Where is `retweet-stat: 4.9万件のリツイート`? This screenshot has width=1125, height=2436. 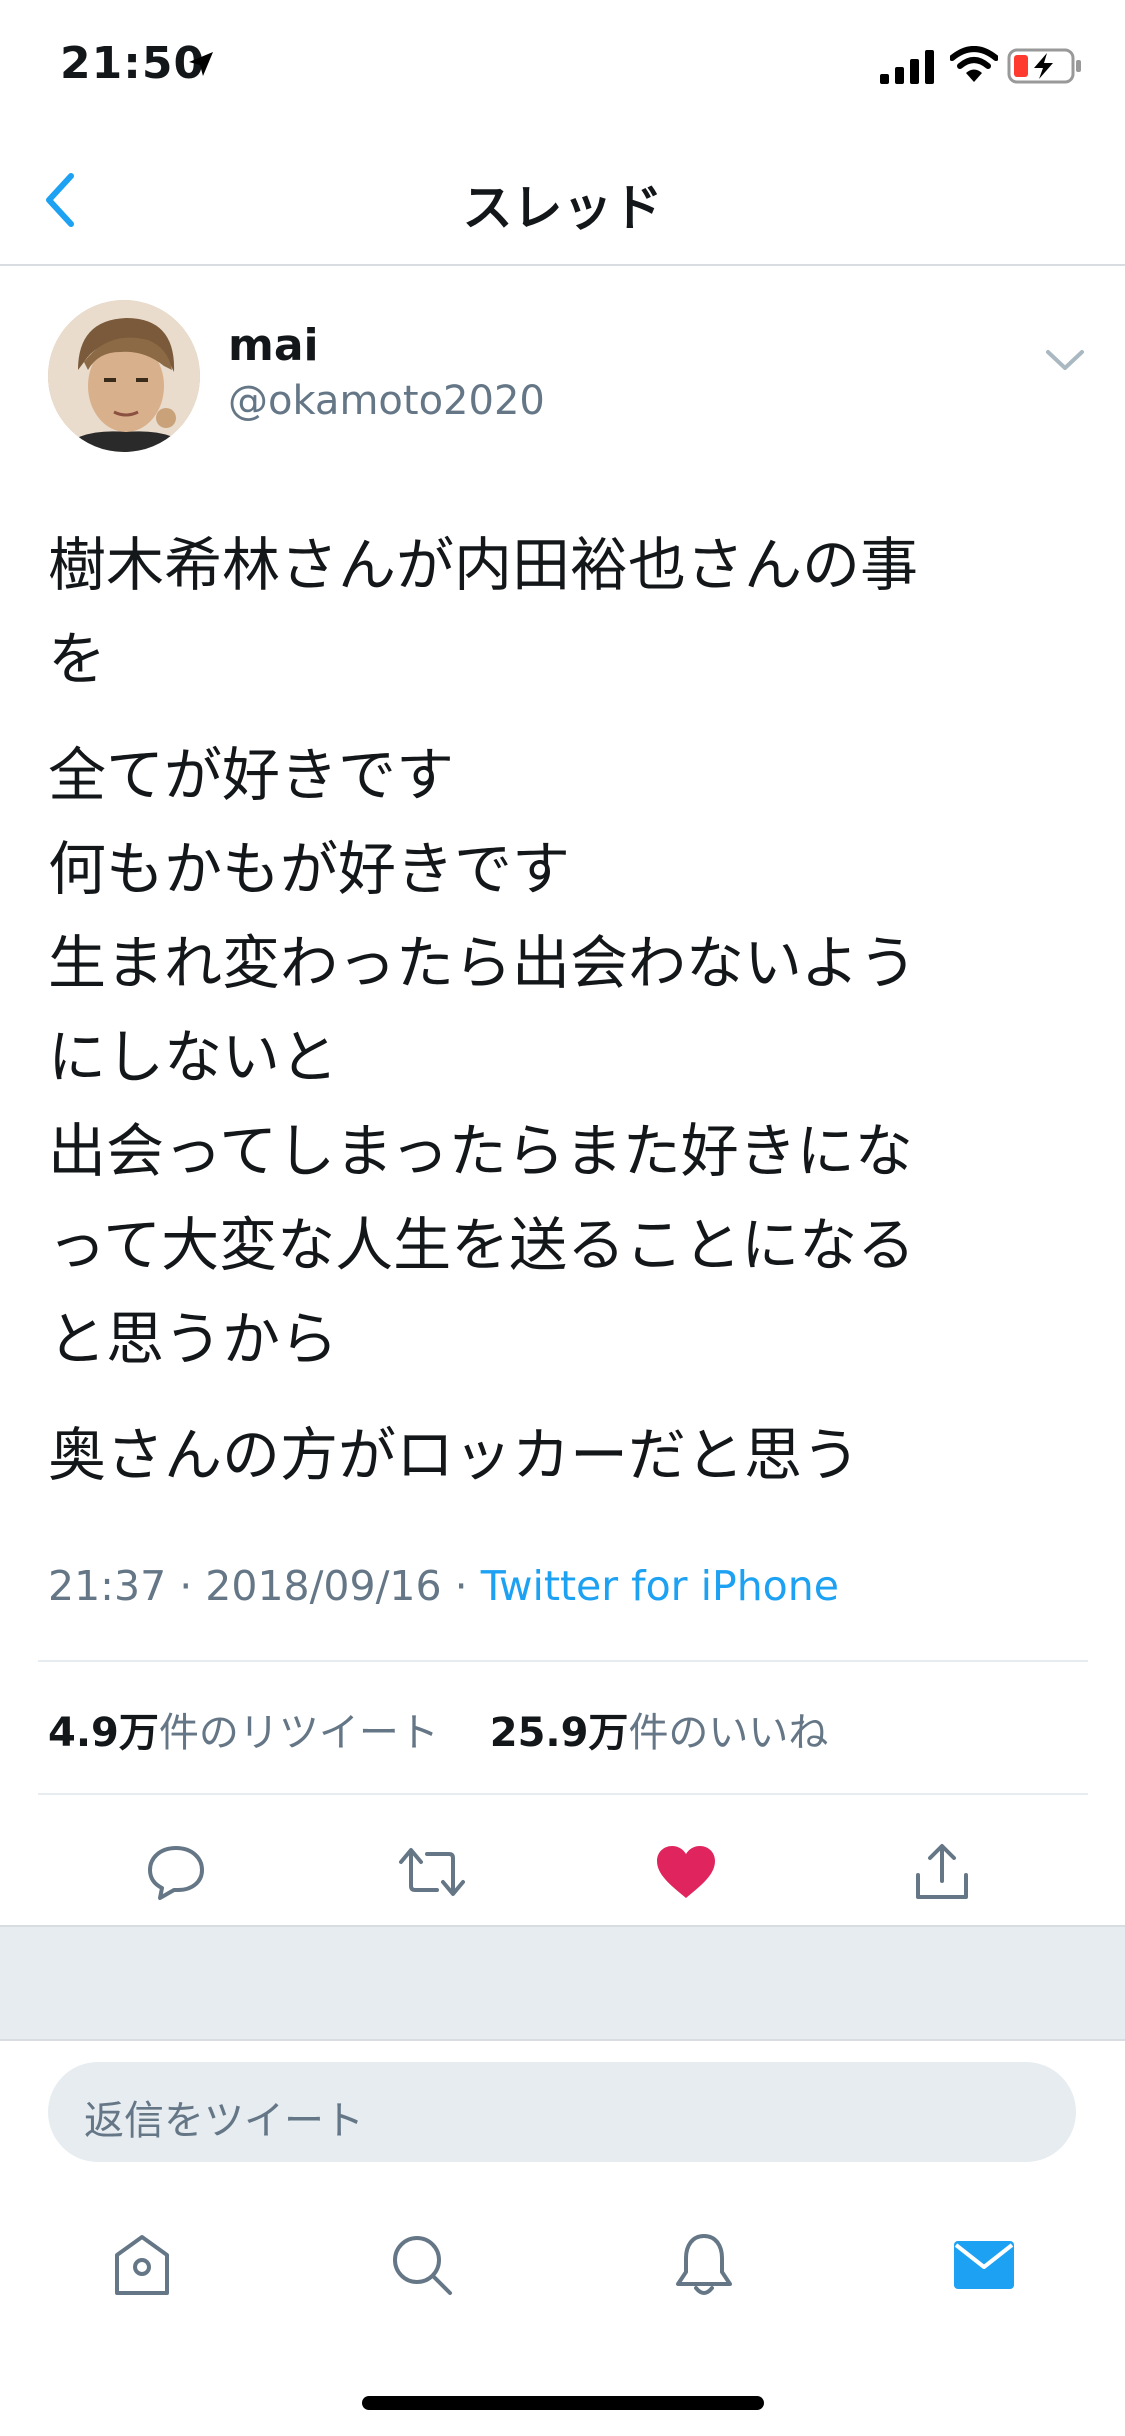 retweet-stat: 4.9万件のリツイート is located at coordinates (243, 1733).